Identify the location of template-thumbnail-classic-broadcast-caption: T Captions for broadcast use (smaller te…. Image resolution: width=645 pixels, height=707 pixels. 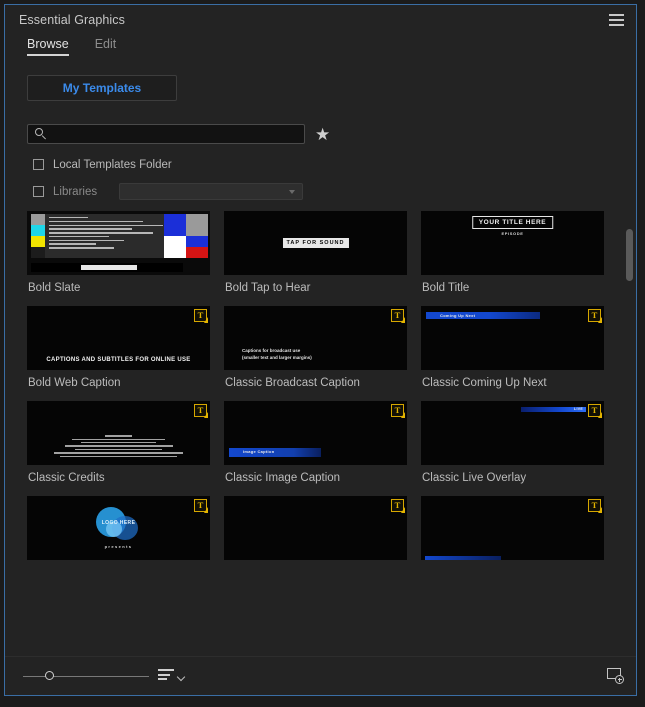
(315, 338).